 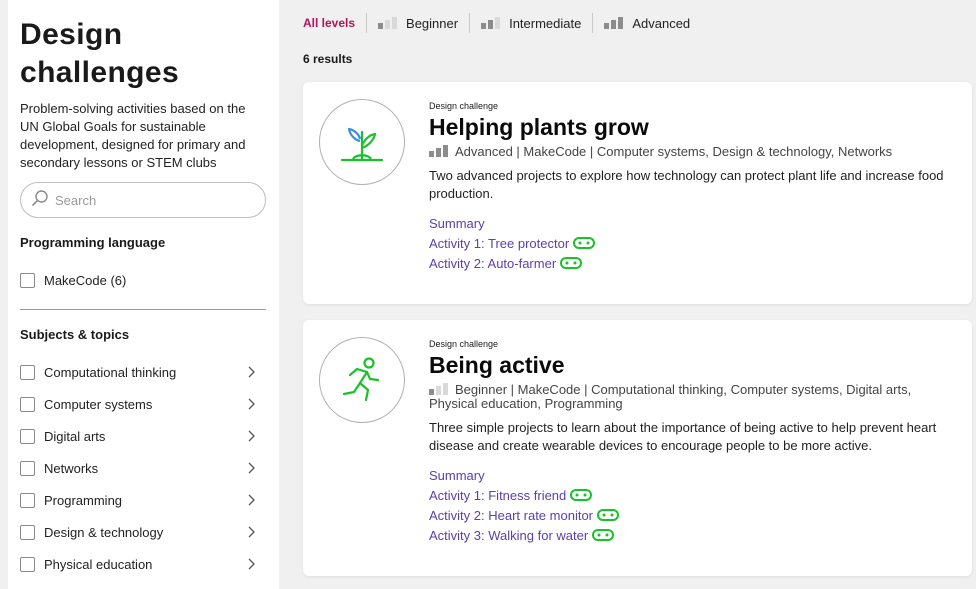 What do you see at coordinates (661, 23) in the screenshot?
I see `tab-label: Advanced` at bounding box center [661, 23].